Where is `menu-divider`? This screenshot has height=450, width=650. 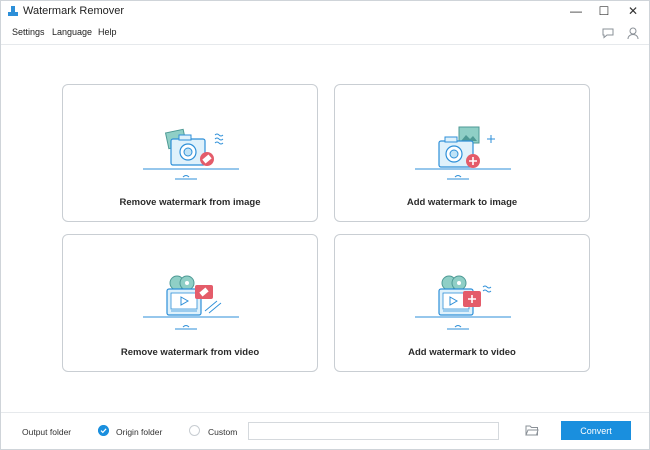 menu-divider is located at coordinates (325, 44).